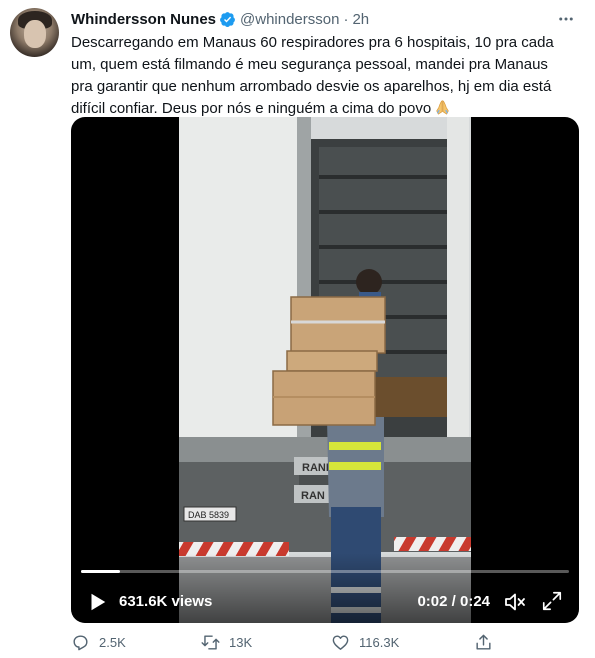 The width and height of the screenshot is (595, 658). What do you see at coordinates (483, 642) in the screenshot?
I see `share-icon` at bounding box center [483, 642].